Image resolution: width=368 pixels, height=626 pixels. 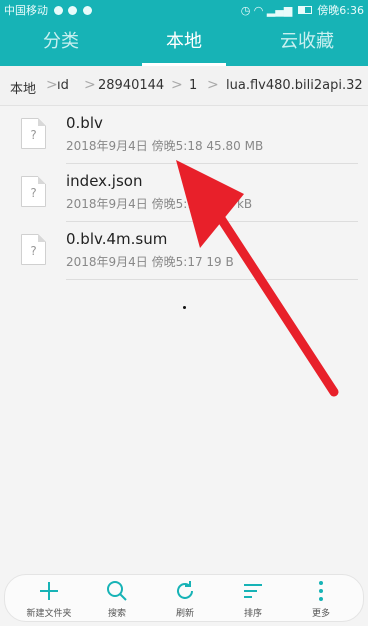 I want to click on tab-category: 分类, so click(x=61, y=42).